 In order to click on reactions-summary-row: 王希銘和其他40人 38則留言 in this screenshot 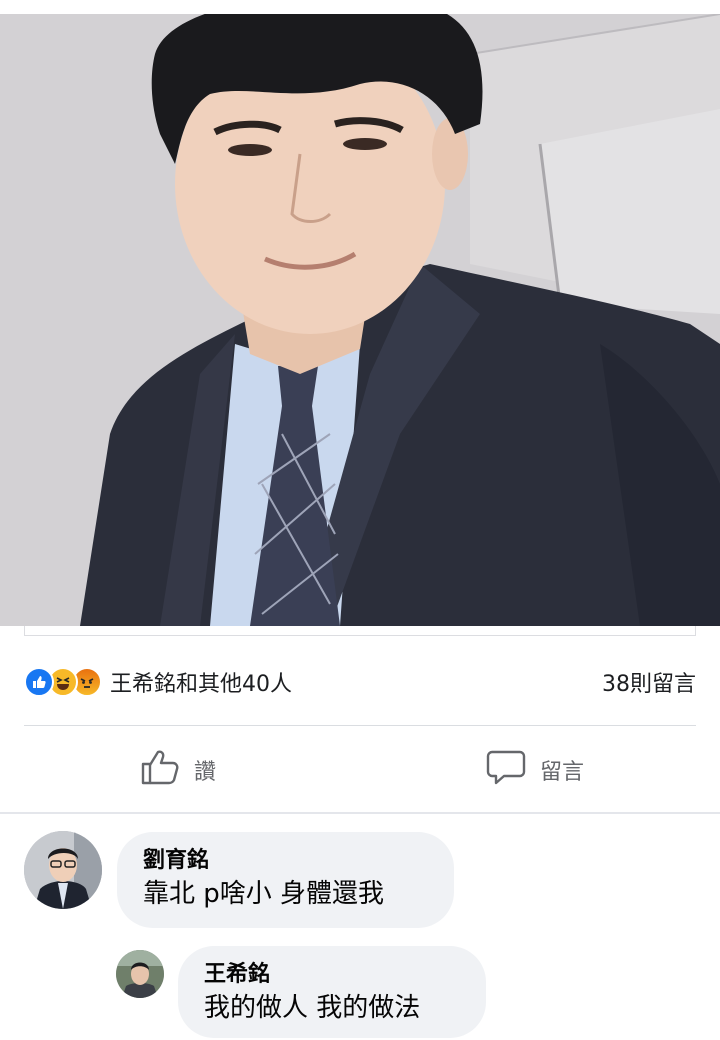, I will do `click(360, 682)`.